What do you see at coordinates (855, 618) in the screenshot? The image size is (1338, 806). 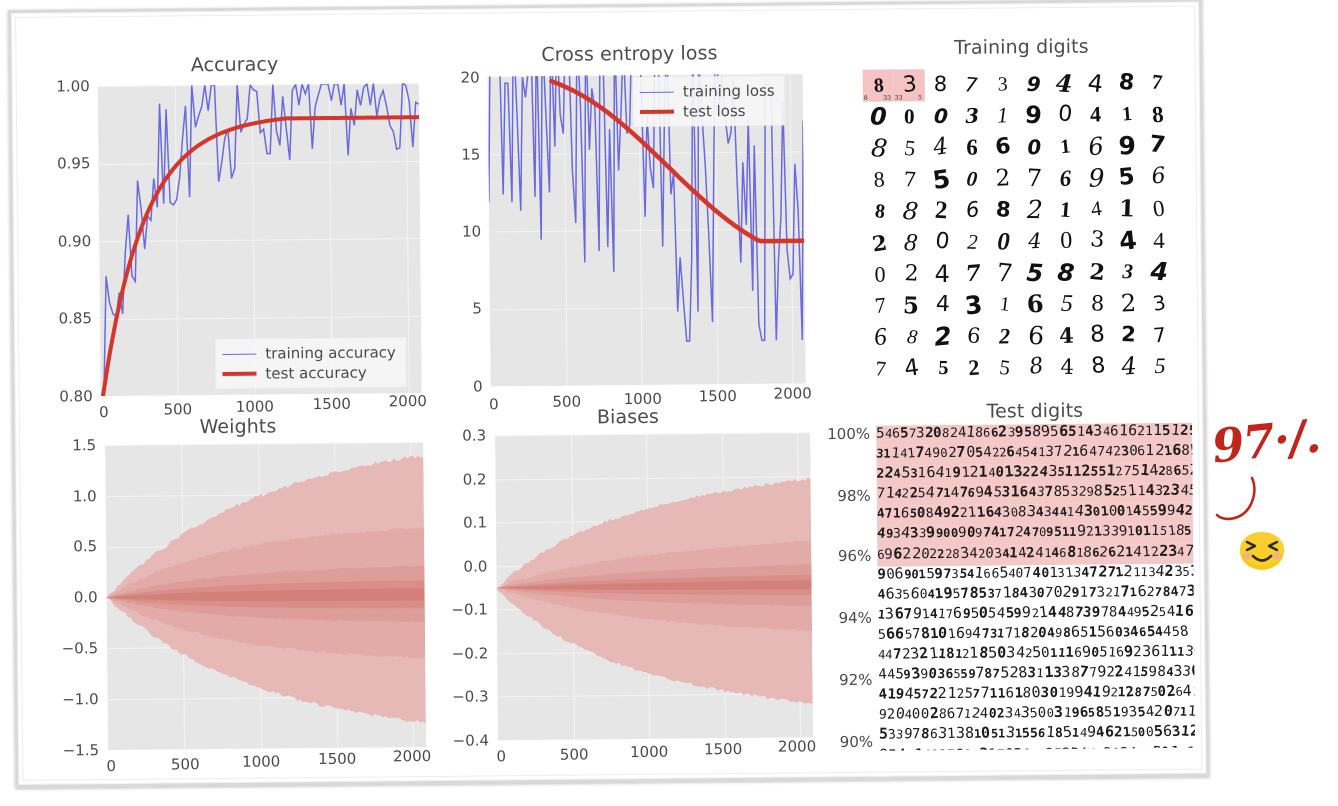 I see `test-digits-ytick: 94%` at bounding box center [855, 618].